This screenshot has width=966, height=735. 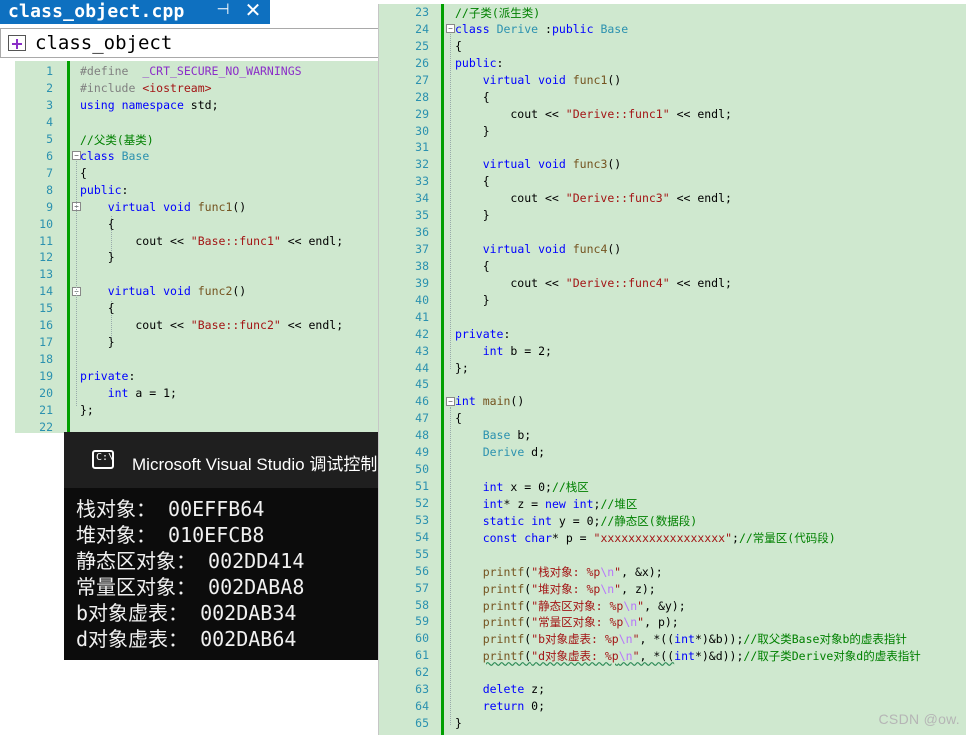 I want to click on code-line: class Base, so click(x=114, y=156).